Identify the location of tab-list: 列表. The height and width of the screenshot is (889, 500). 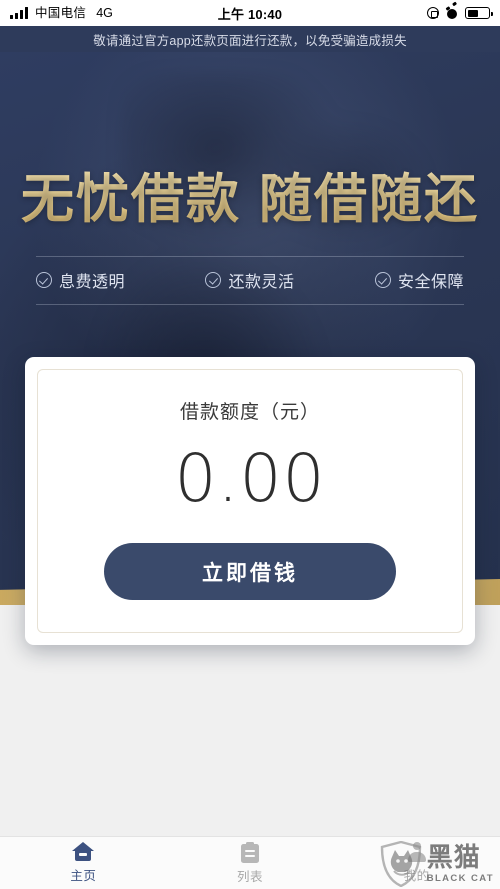
(250, 863).